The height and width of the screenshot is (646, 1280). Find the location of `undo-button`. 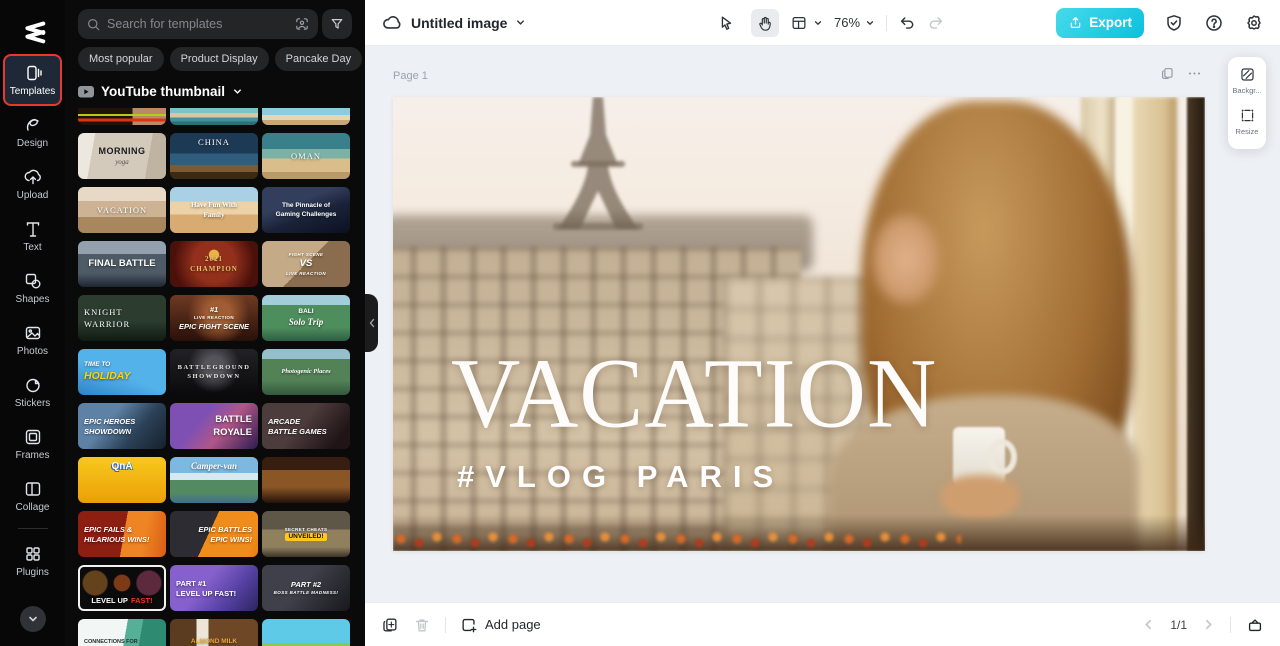

undo-button is located at coordinates (907, 23).